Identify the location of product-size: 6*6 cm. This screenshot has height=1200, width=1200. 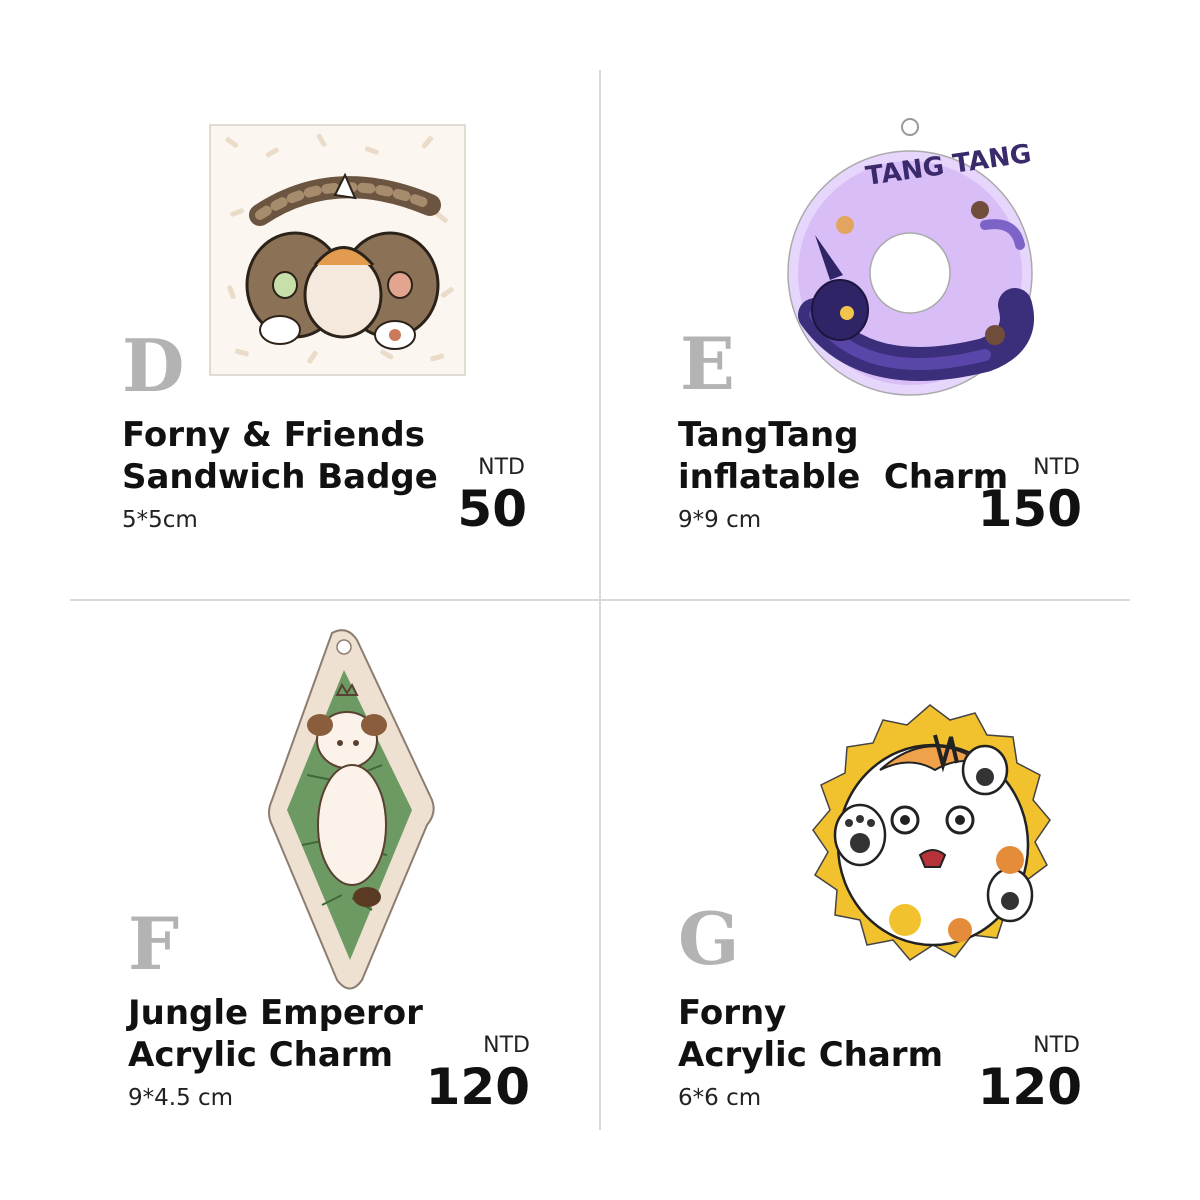
(720, 1098).